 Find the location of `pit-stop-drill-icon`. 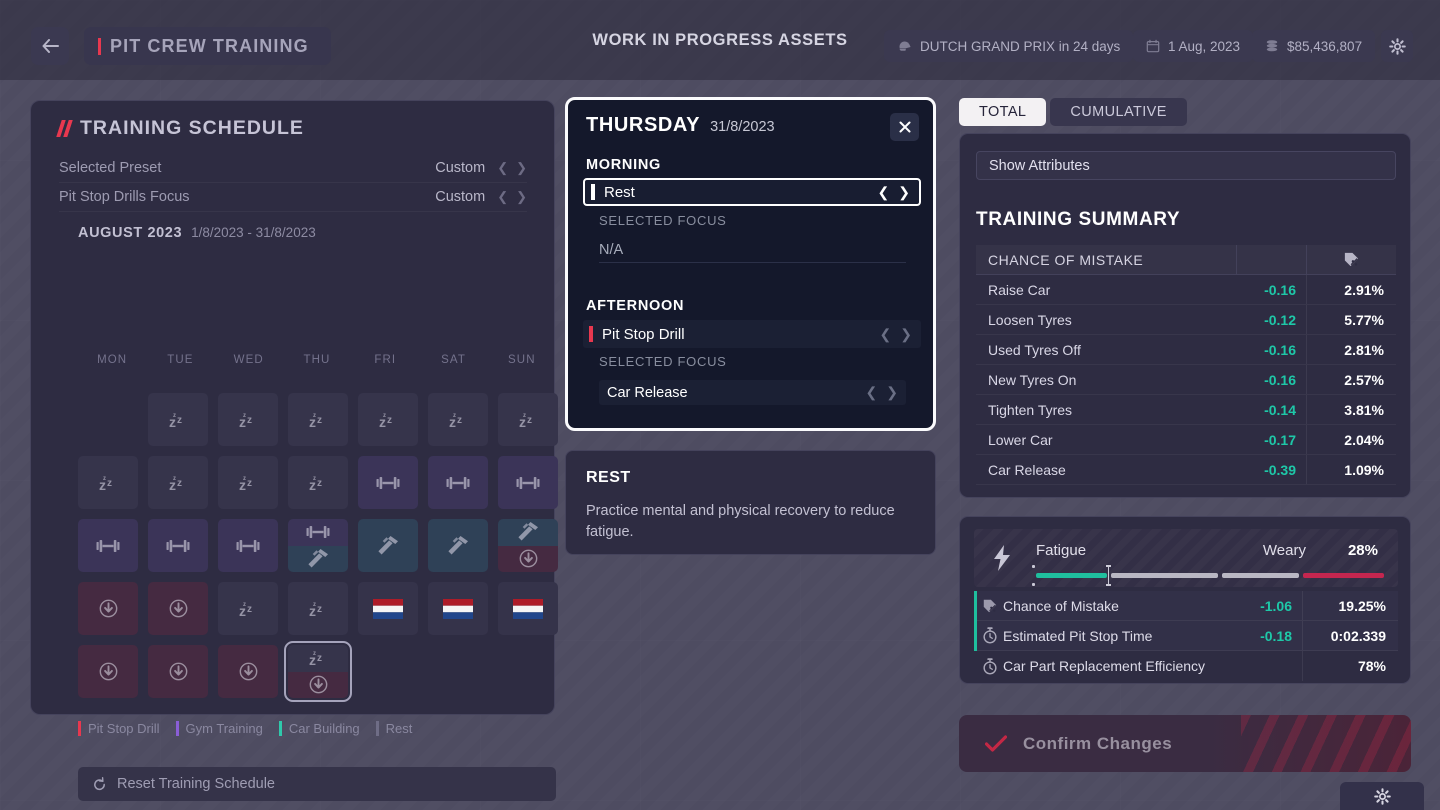

pit-stop-drill-icon is located at coordinates (248, 671).